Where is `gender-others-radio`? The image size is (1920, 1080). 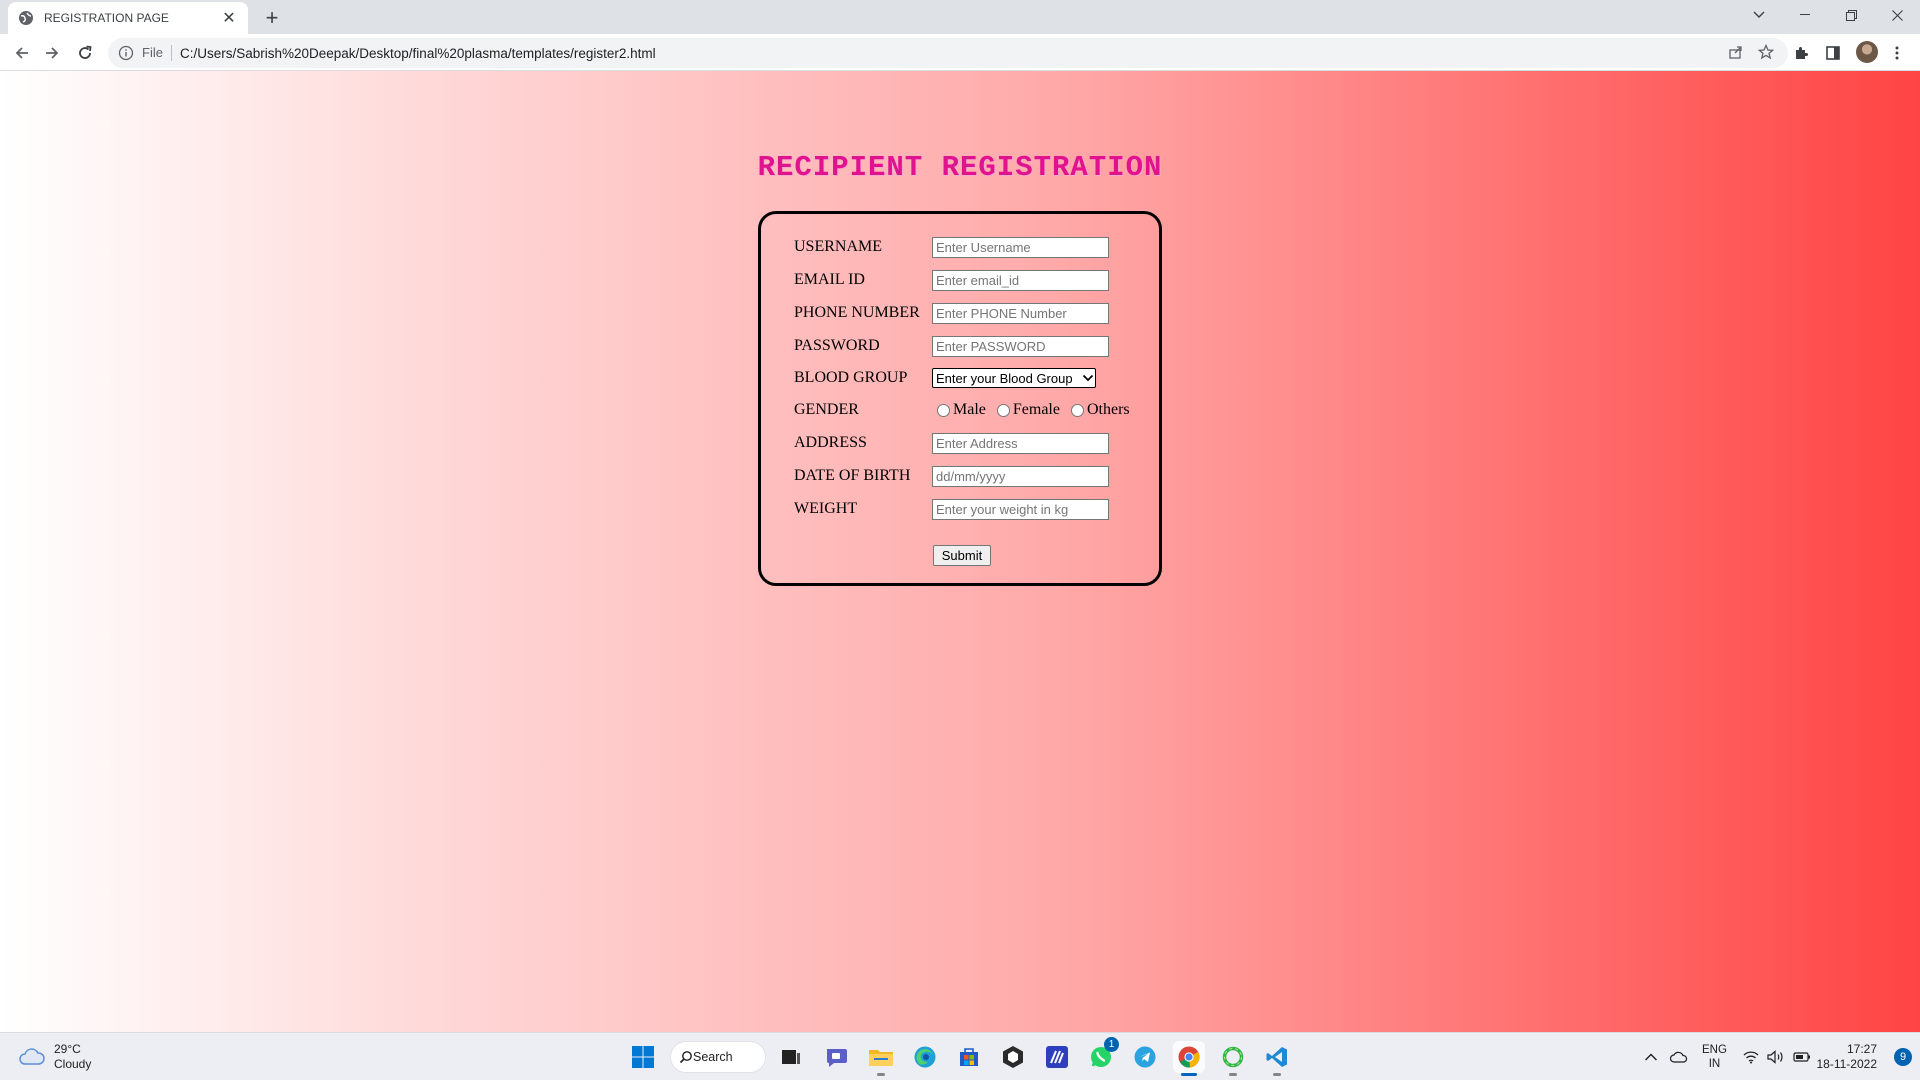 gender-others-radio is located at coordinates (1077, 410).